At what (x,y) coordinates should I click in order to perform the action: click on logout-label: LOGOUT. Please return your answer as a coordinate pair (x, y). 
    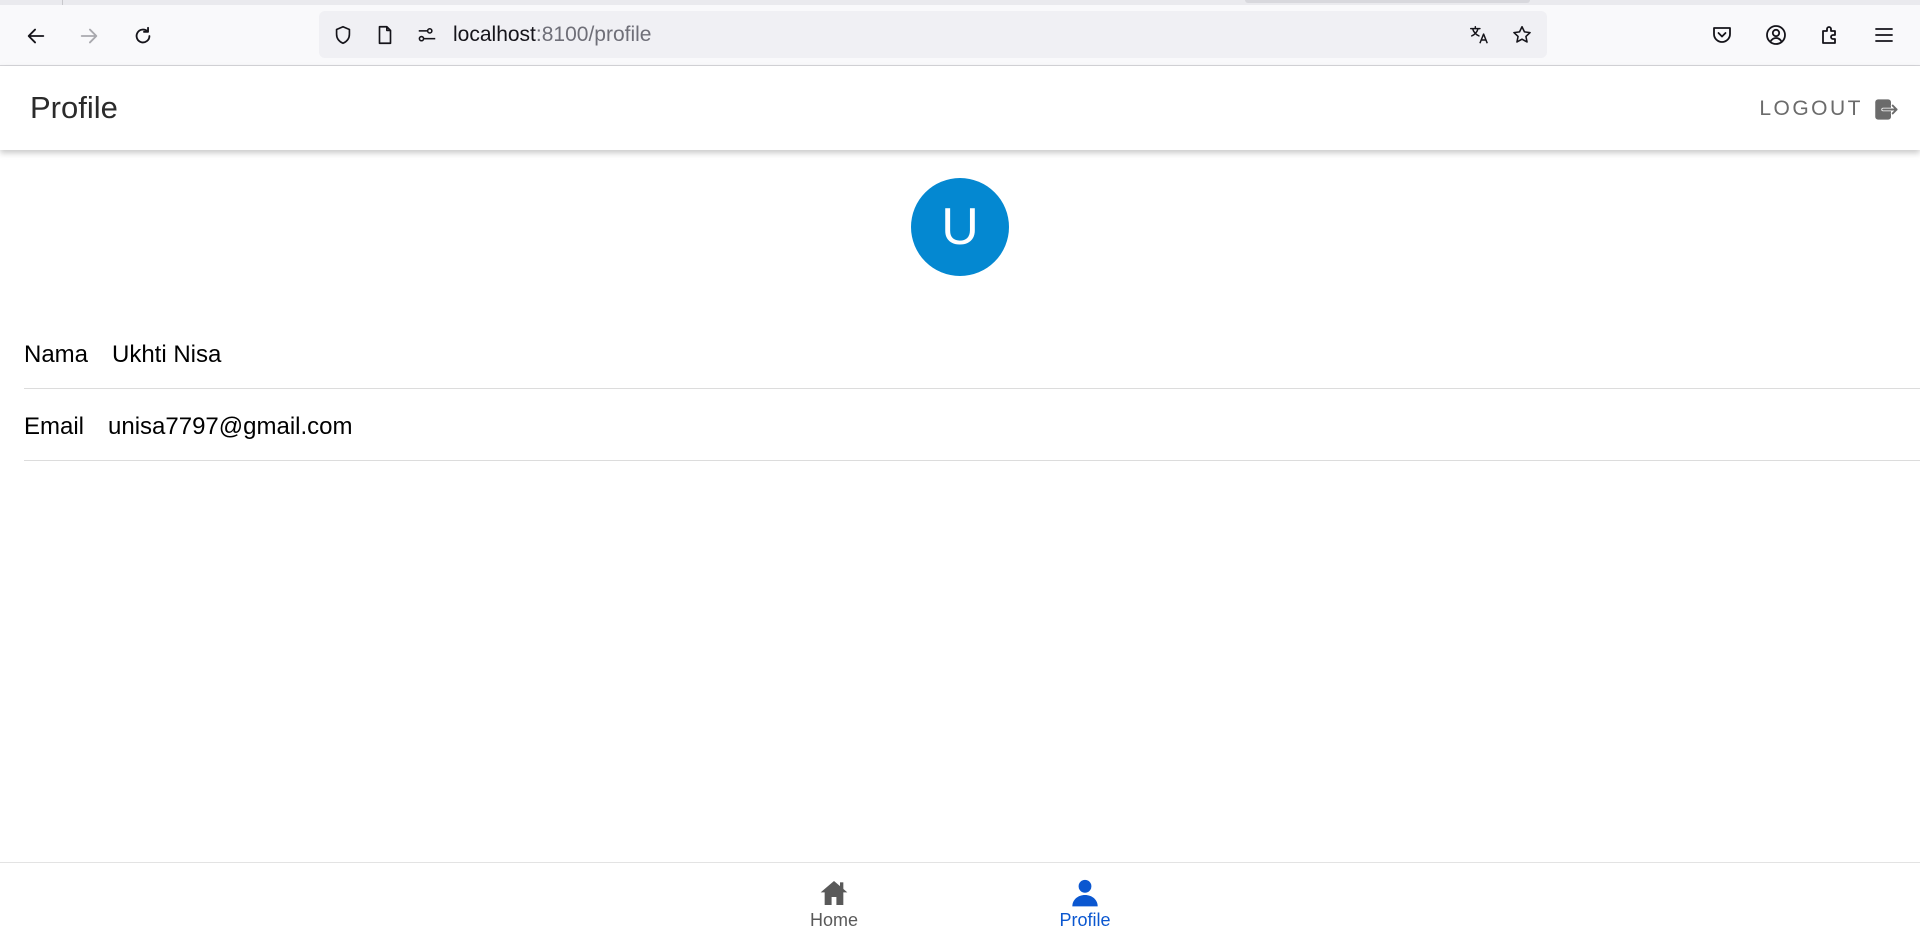
    Looking at the image, I should click on (1811, 108).